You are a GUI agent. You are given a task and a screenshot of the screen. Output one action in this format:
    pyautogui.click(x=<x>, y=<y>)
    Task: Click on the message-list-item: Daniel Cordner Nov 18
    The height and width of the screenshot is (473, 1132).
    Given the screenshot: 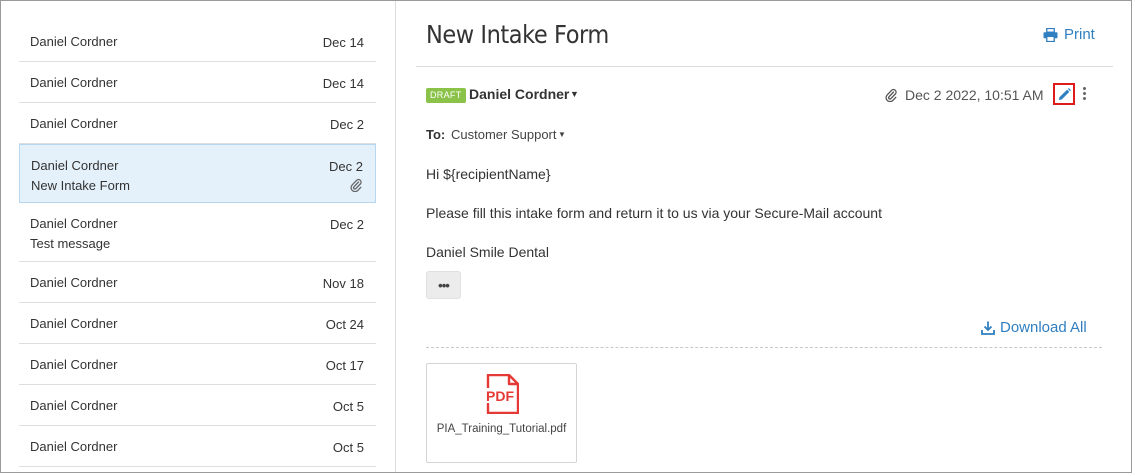 What is the action you would take?
    pyautogui.click(x=197, y=282)
    